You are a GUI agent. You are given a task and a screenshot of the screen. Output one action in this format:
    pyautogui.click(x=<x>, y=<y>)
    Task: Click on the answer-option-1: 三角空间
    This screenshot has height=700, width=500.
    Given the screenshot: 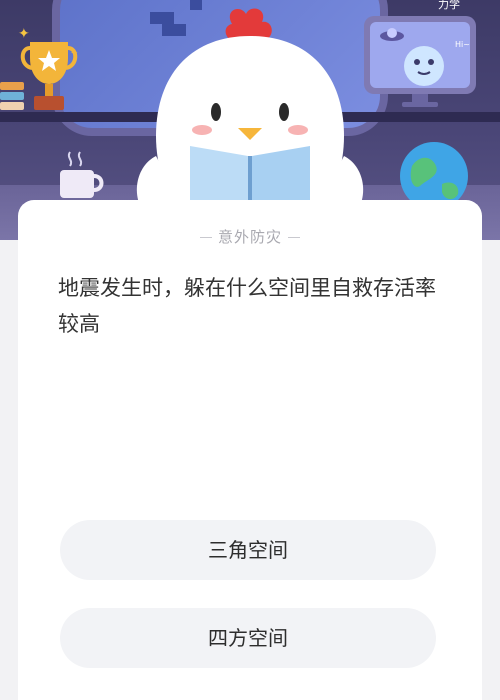 What is the action you would take?
    pyautogui.click(x=248, y=550)
    